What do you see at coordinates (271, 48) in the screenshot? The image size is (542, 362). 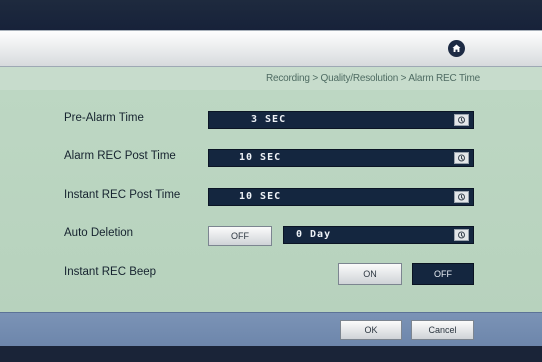 I see `title-bar` at bounding box center [271, 48].